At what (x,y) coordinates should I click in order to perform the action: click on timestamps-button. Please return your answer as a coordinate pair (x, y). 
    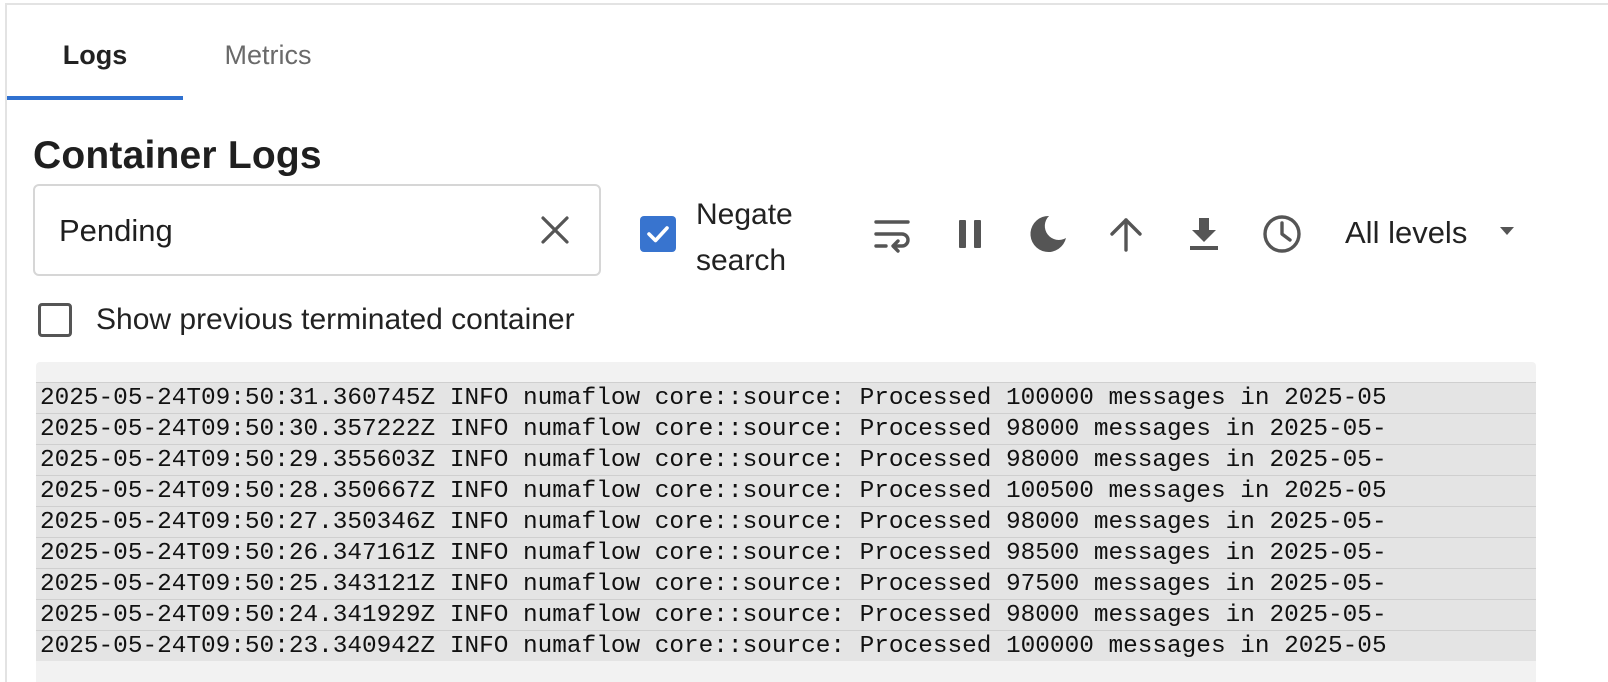
    Looking at the image, I should click on (1282, 234).